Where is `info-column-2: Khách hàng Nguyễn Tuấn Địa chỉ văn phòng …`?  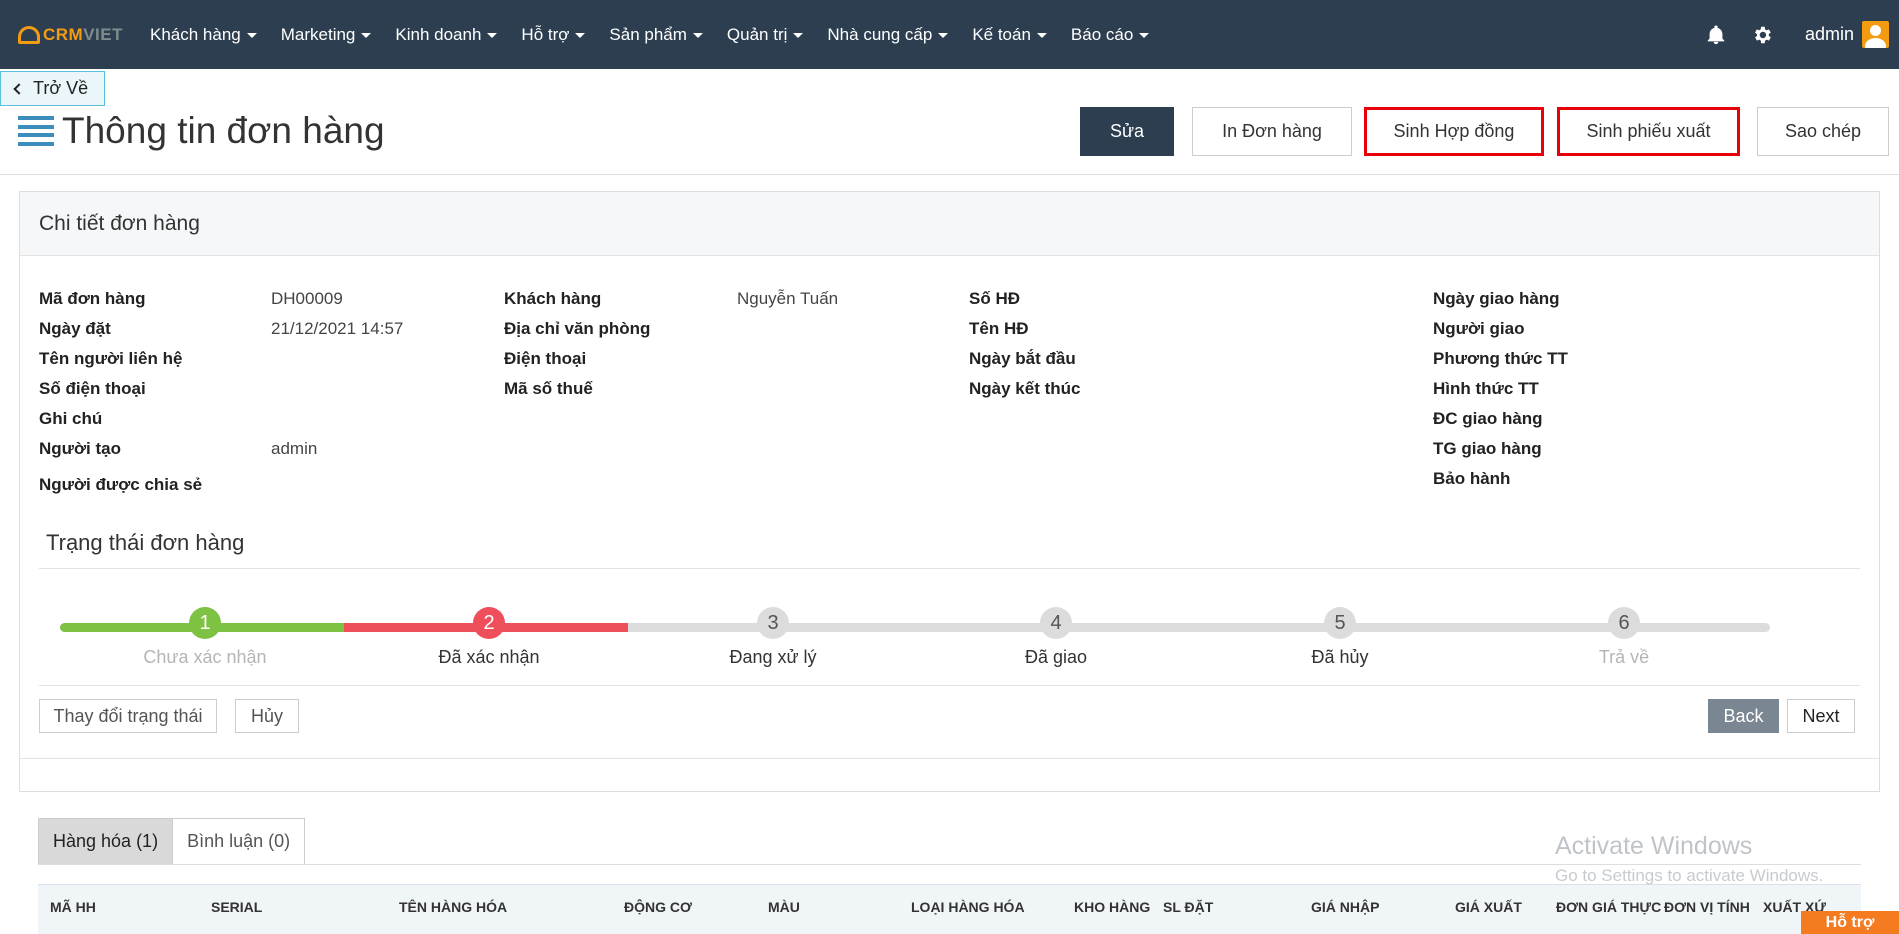 info-column-2: Khách hàng Nguyễn Tuấn Địa chỉ văn phòng … is located at coordinates (671, 344).